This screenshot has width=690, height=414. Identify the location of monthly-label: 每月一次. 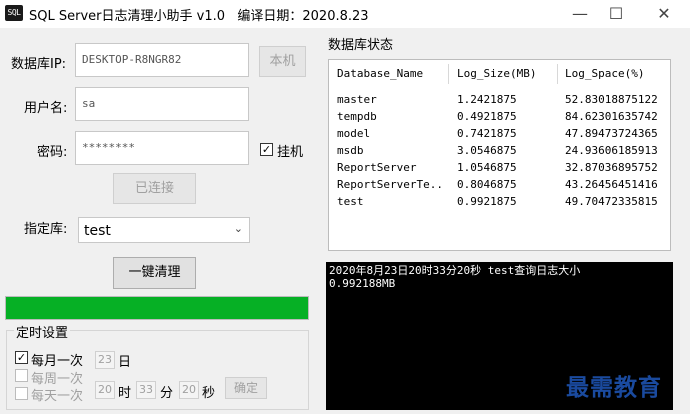
(57, 361).